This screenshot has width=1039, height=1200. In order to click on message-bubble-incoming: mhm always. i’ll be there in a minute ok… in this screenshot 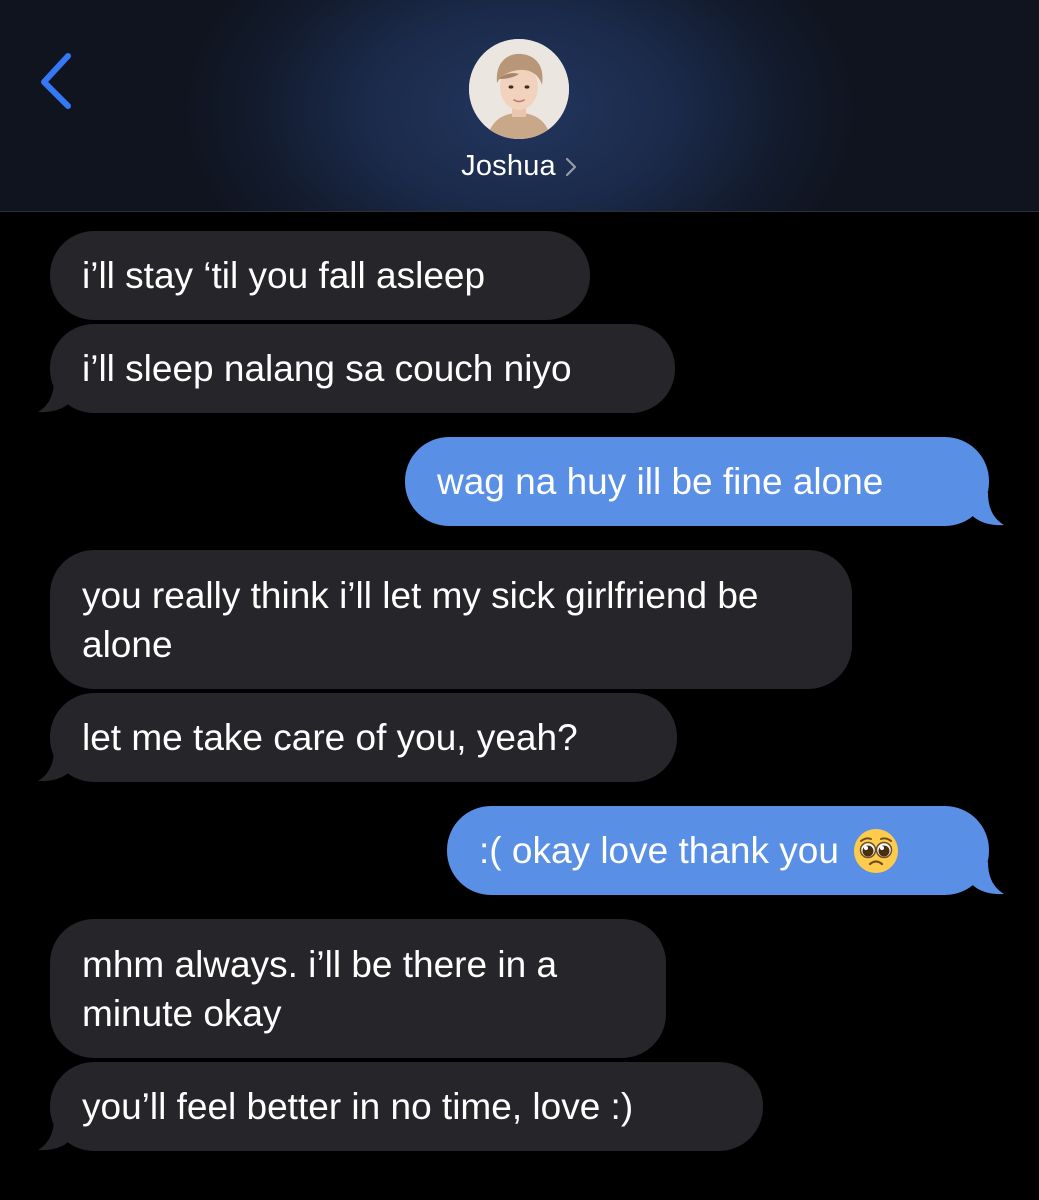, I will do `click(358, 988)`.